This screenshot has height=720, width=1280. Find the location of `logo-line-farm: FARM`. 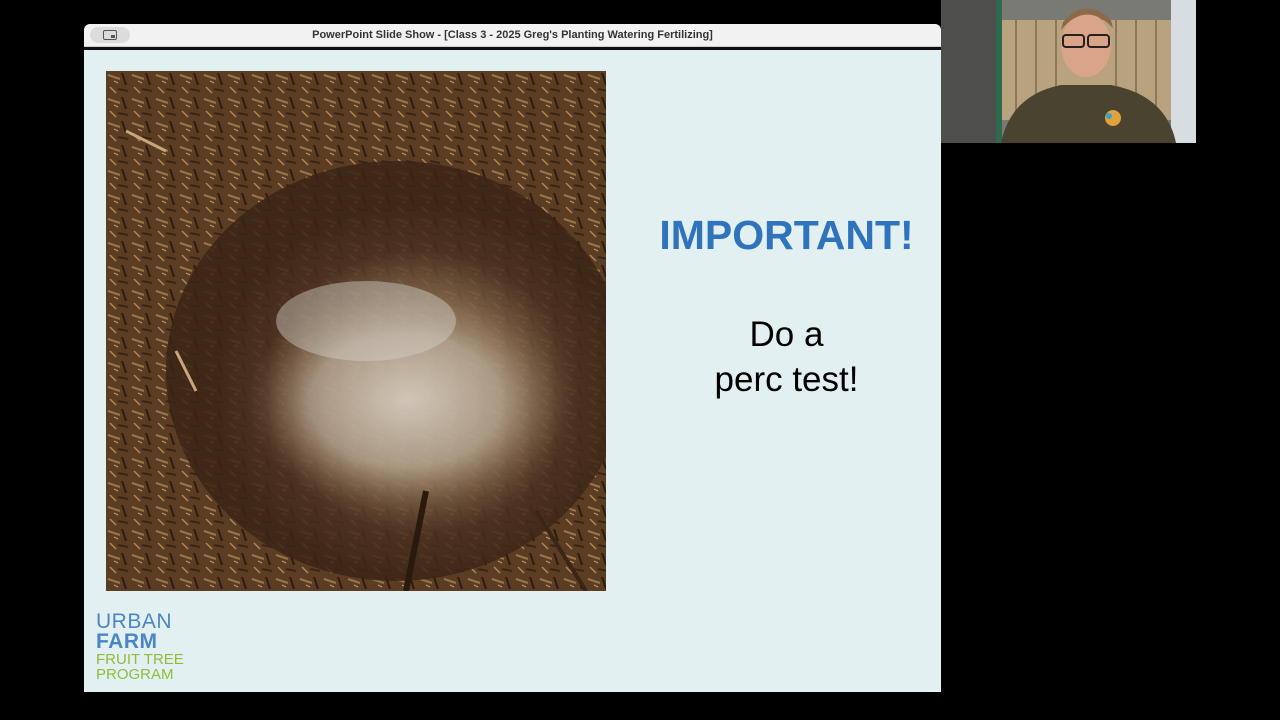

logo-line-farm: FARM is located at coordinates (127, 641).